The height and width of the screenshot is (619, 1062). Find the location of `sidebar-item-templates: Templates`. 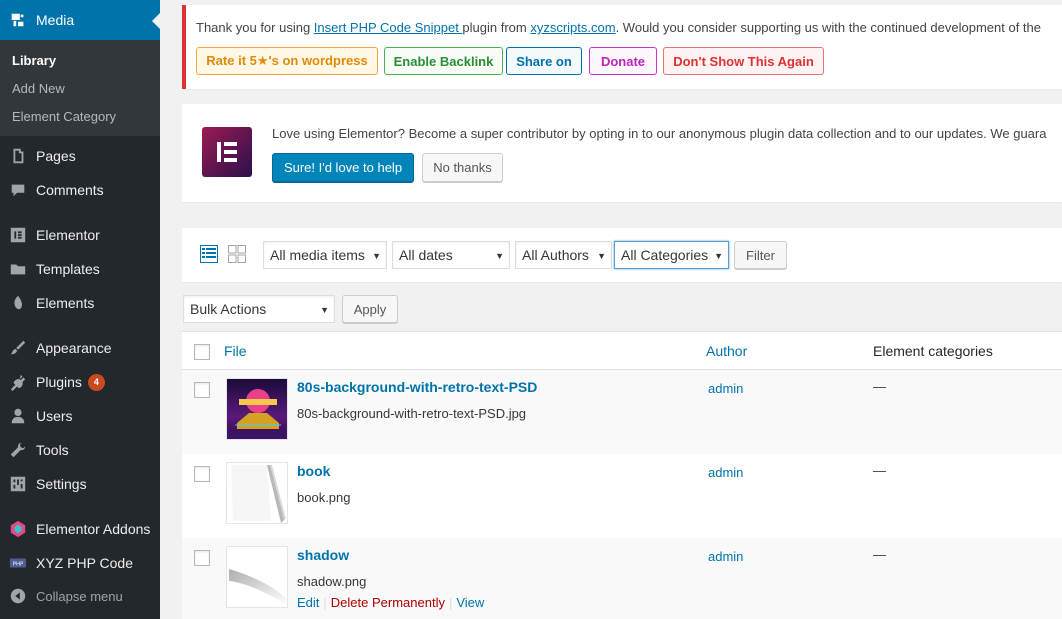

sidebar-item-templates: Templates is located at coordinates (80, 269).